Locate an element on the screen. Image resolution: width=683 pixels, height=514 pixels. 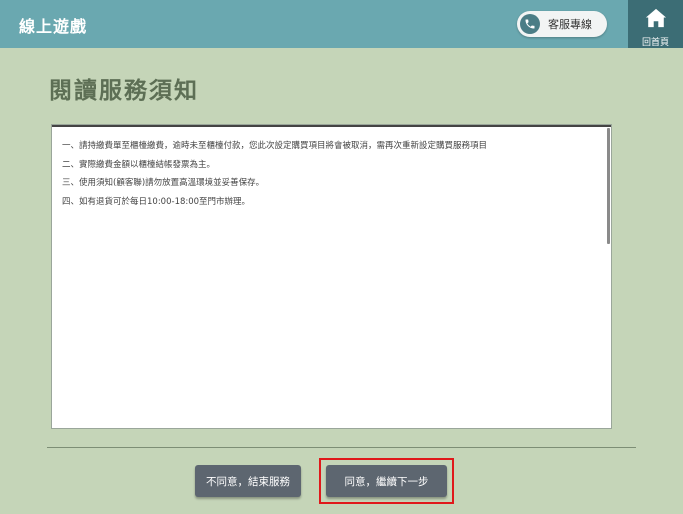
page-title: 閱讀服務須知 is located at coordinates (124, 91).